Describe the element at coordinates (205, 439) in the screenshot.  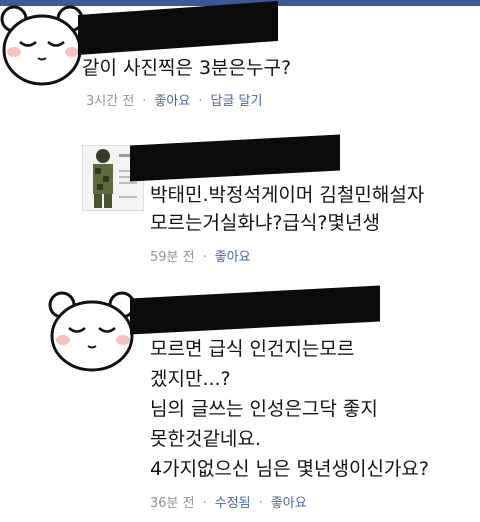
I see `comment-3-line-4: 못한것같네요.` at that location.